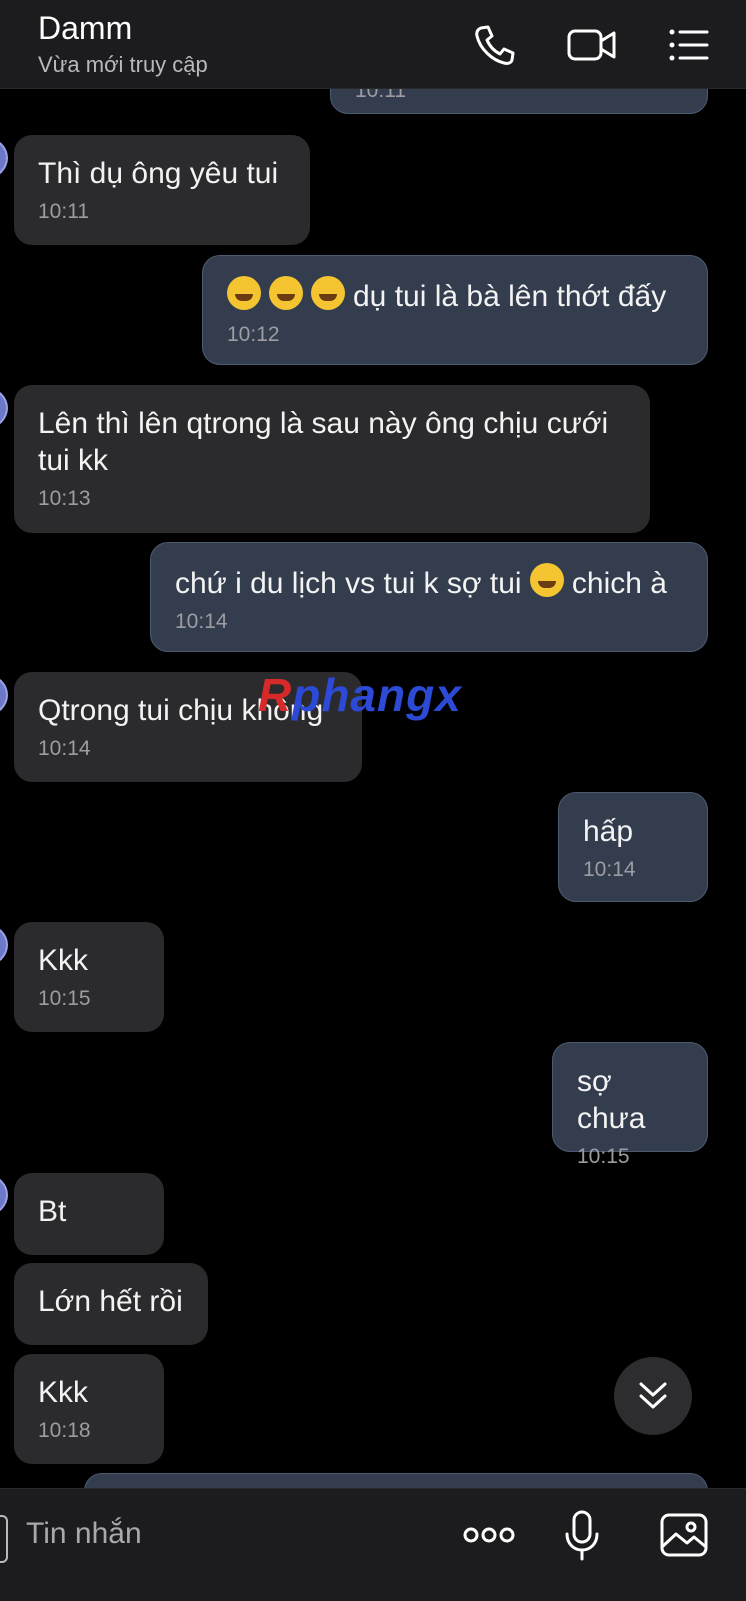  I want to click on message-text: Lớn hết rồi, so click(110, 1301).